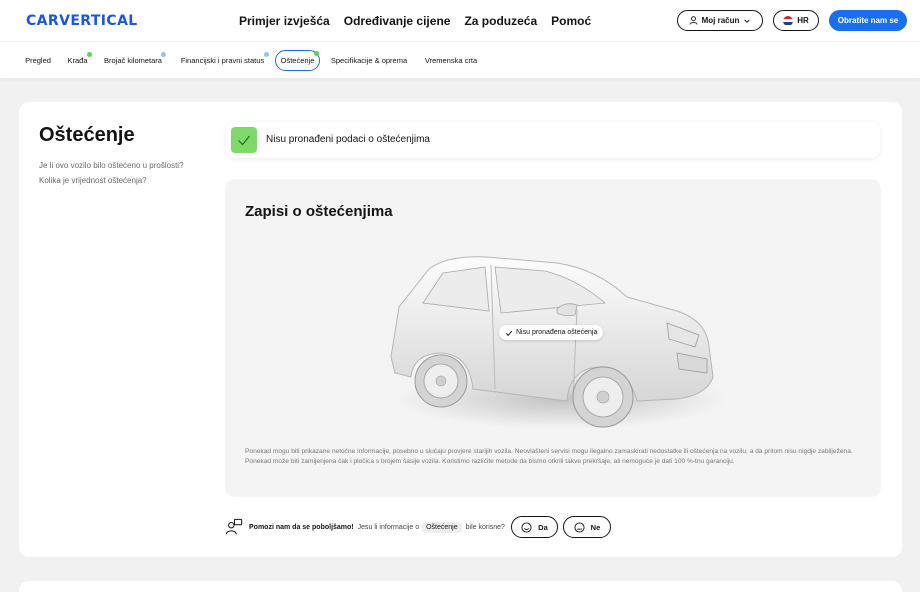  Describe the element at coordinates (301, 527) in the screenshot. I see `feedback-heading: Pomozi nam da se poboljšamo!` at that location.